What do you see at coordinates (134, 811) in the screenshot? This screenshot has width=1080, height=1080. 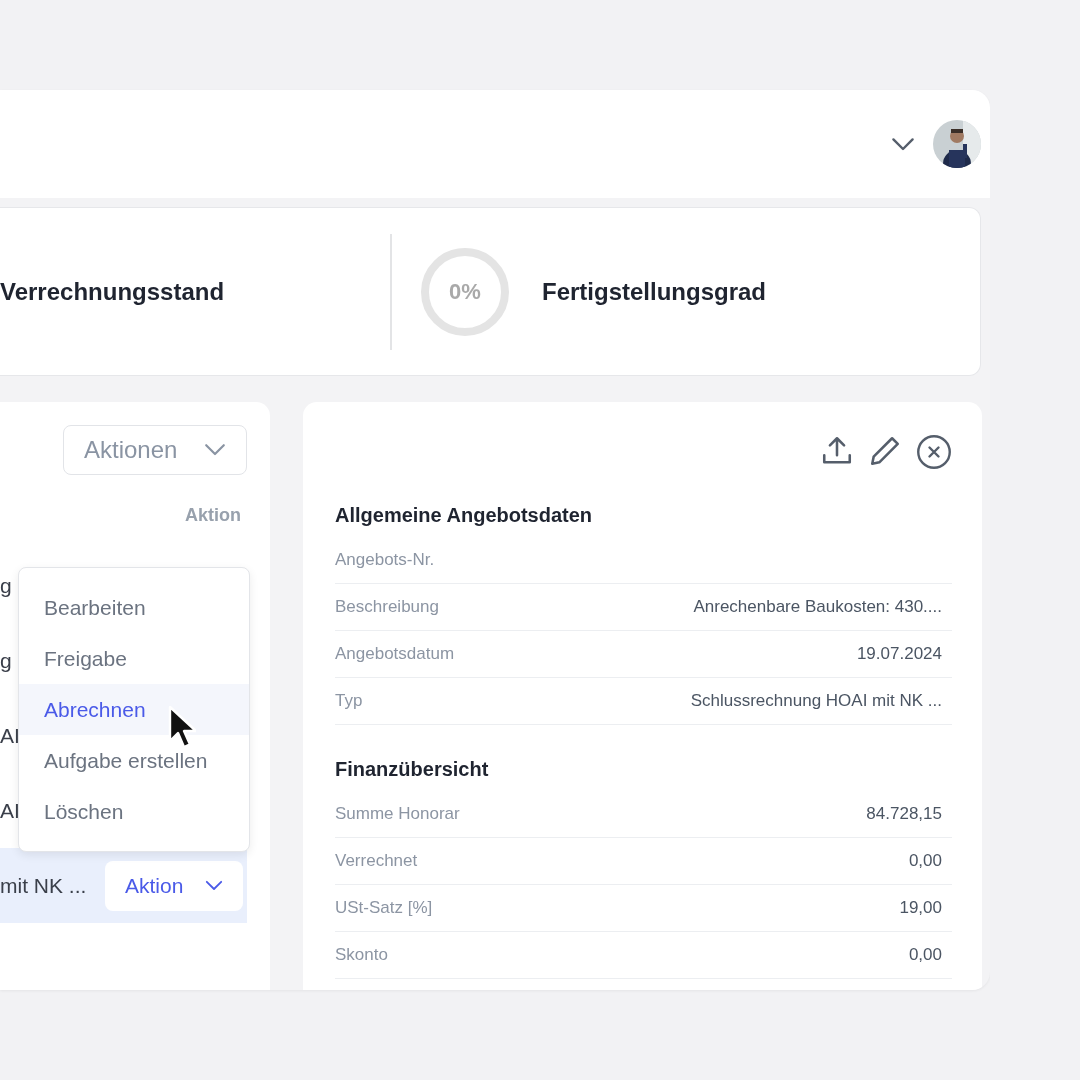 I see `menu-item: Löschen` at bounding box center [134, 811].